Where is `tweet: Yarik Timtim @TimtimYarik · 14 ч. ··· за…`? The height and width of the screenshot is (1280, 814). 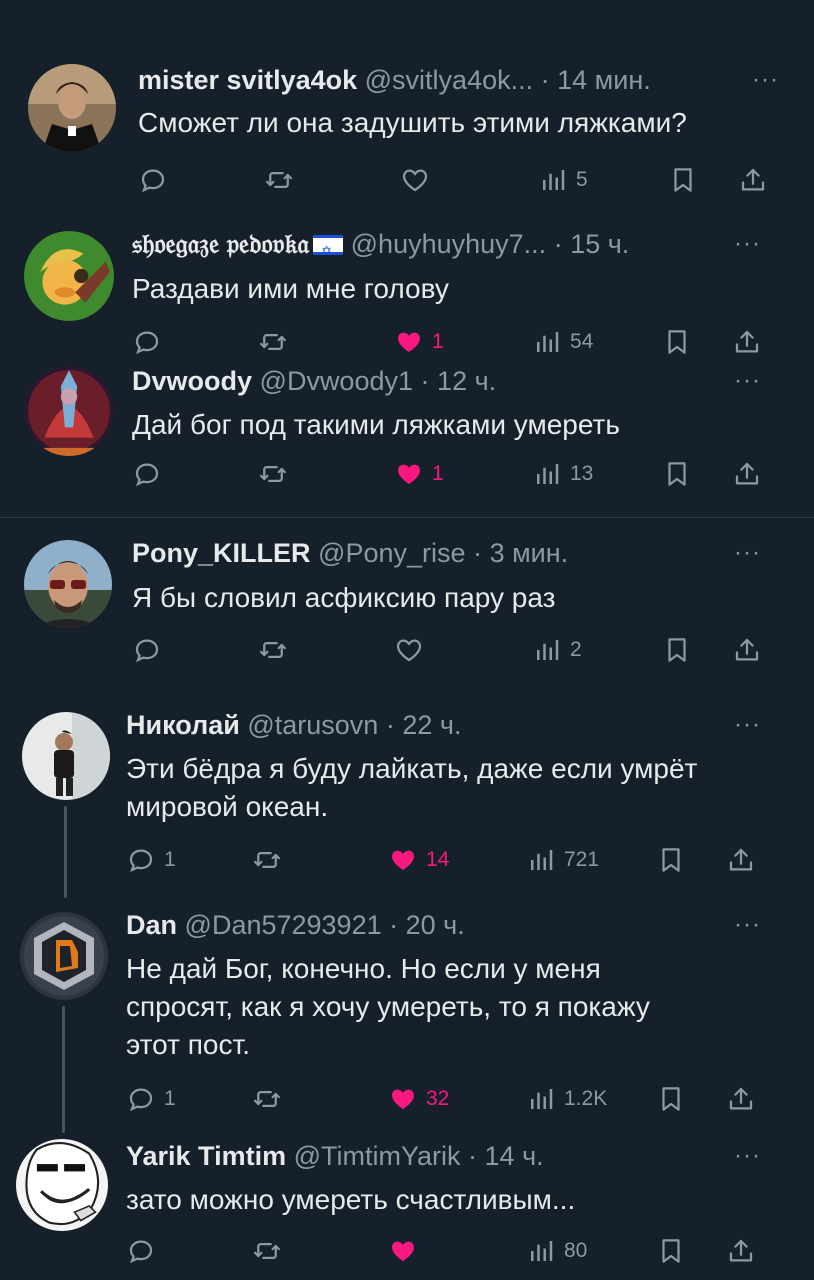 tweet: Yarik Timtim @TimtimYarik · 14 ч. ··· за… is located at coordinates (407, 1206).